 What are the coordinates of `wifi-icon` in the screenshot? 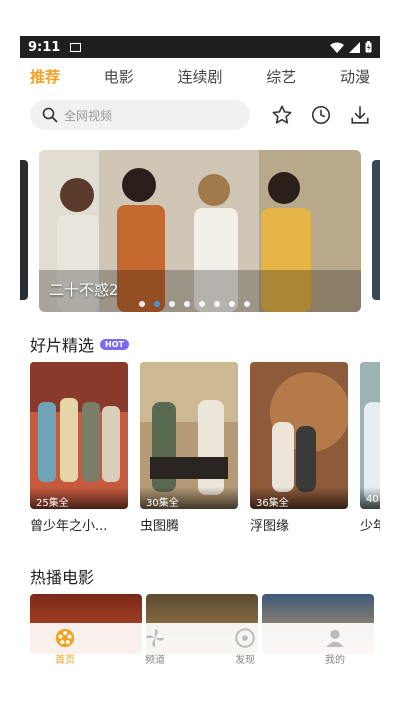 It's located at (337, 47).